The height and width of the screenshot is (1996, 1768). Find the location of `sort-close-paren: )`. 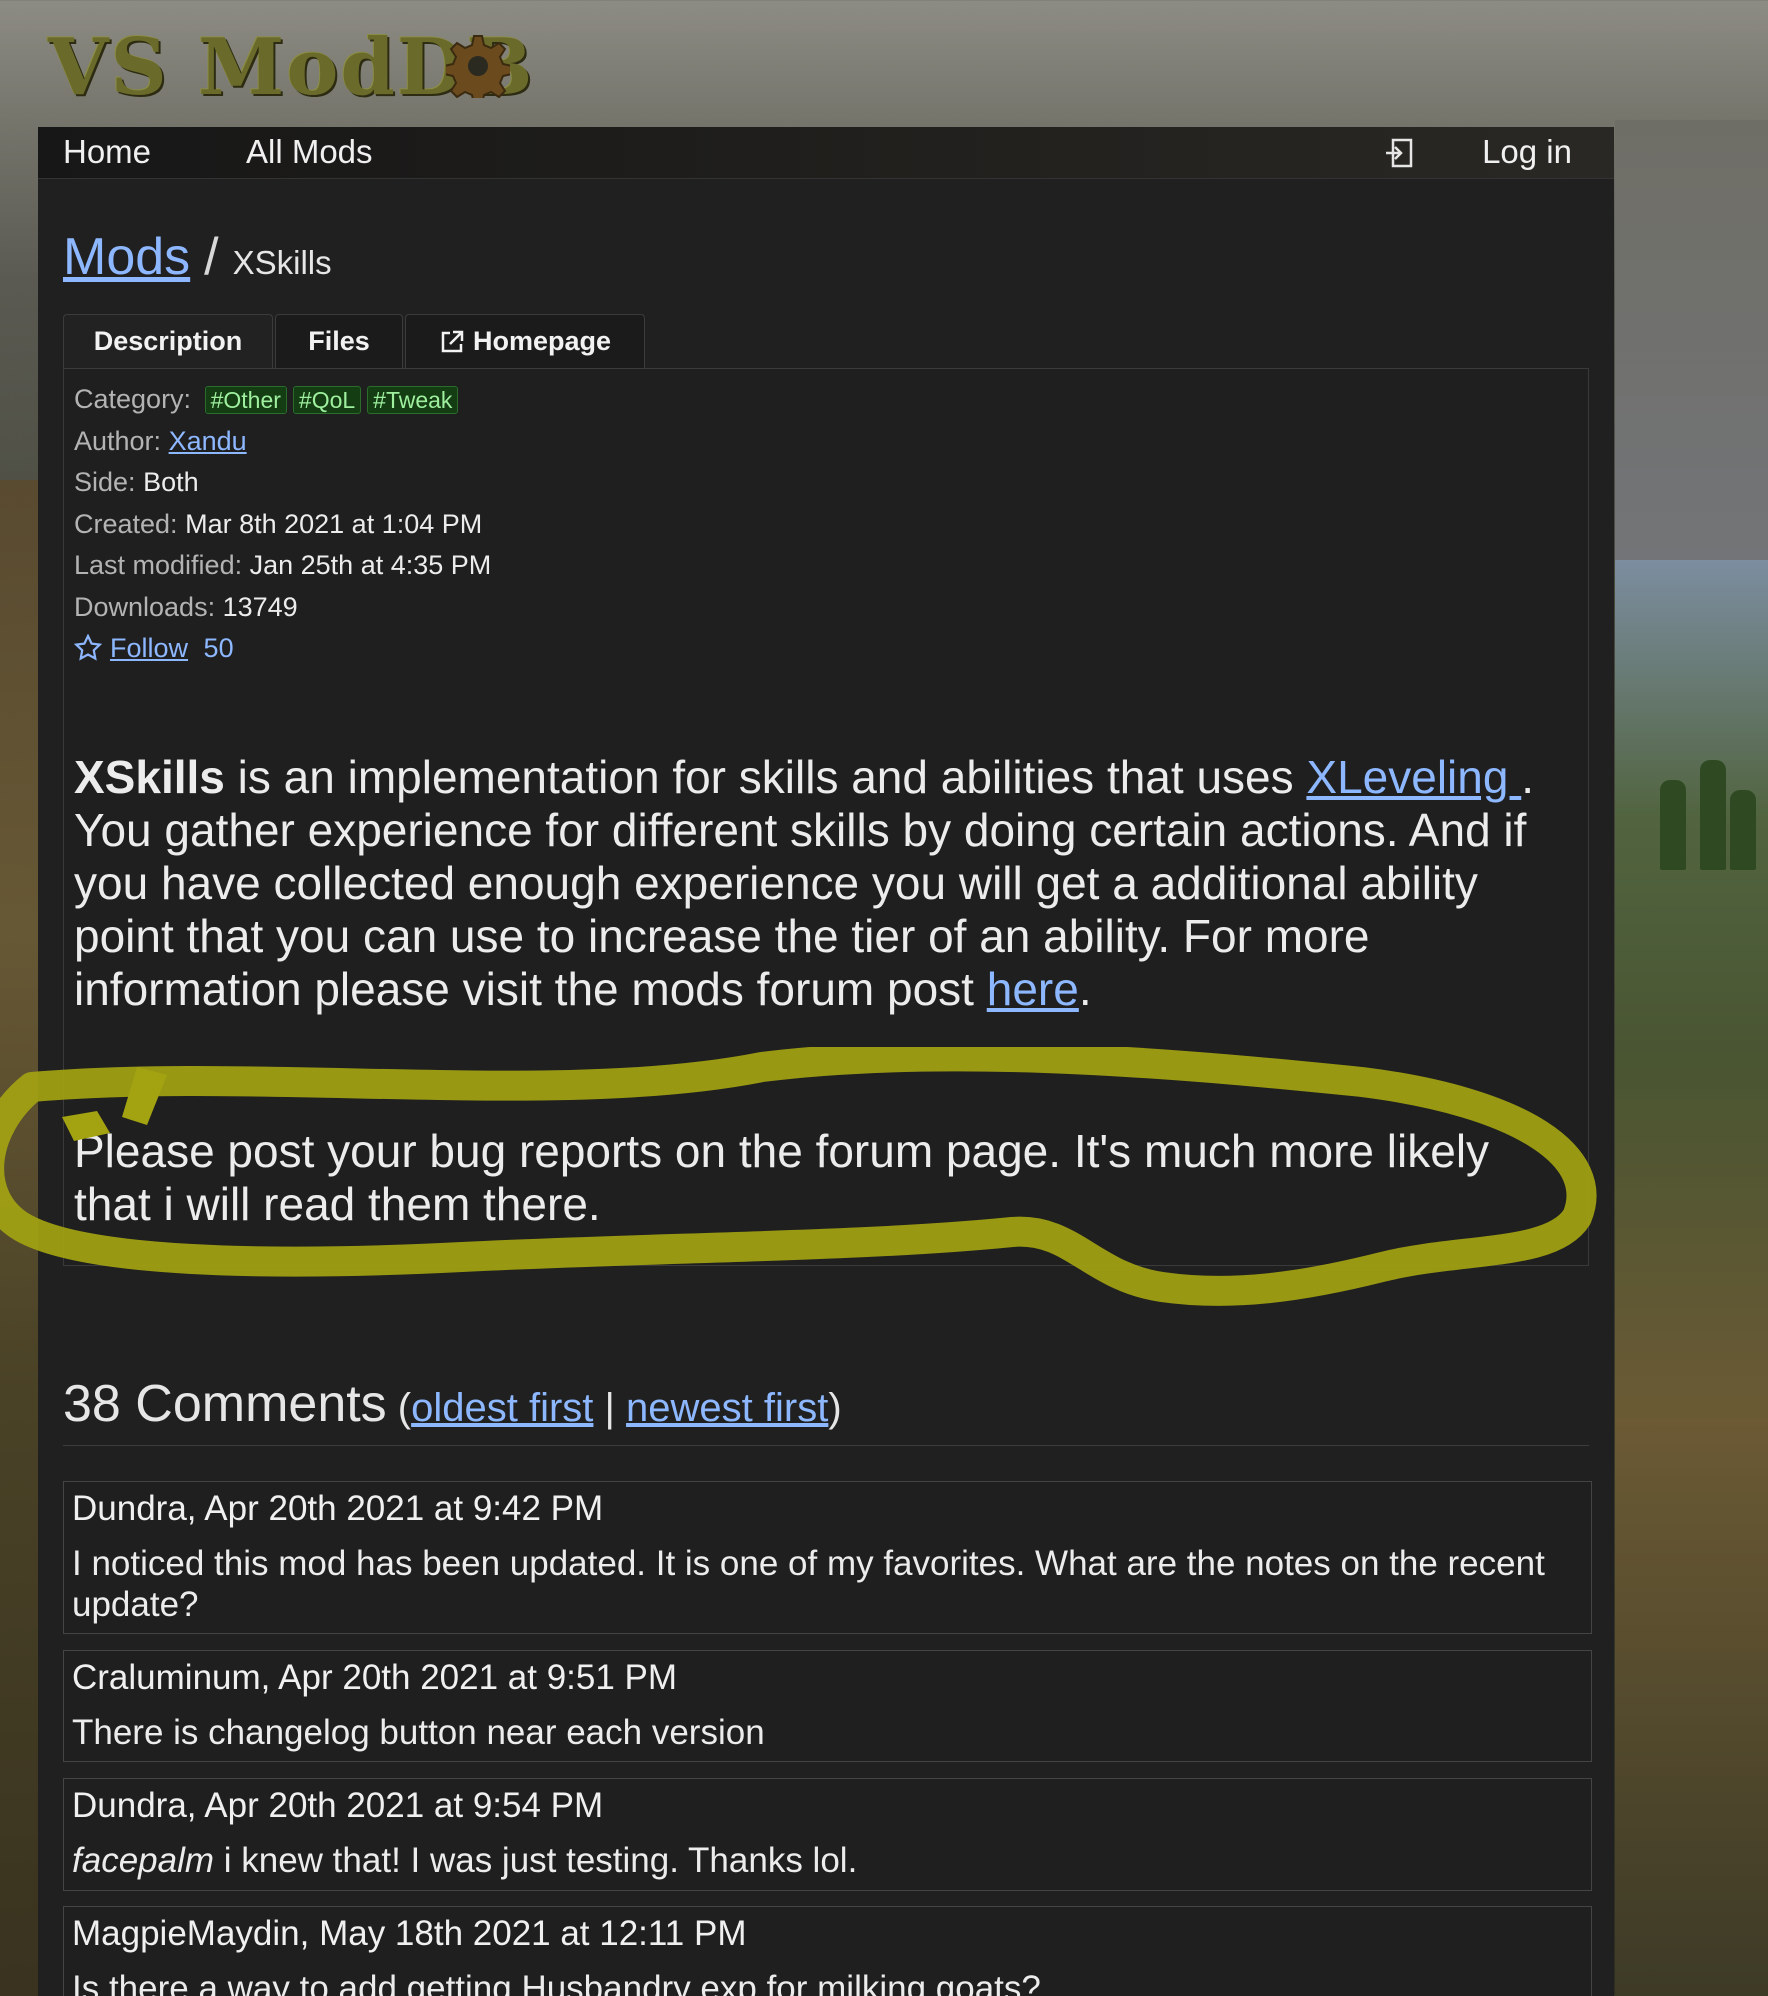

sort-close-paren: ) is located at coordinates (835, 1408).